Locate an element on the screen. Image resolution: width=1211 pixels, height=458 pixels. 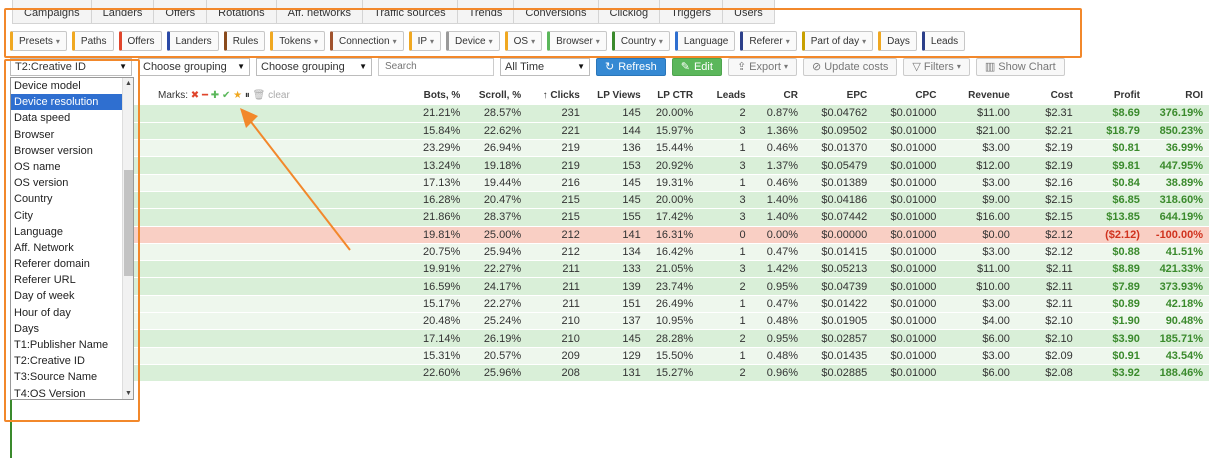
dropdown-option: Day of week is located at coordinates (72, 296).